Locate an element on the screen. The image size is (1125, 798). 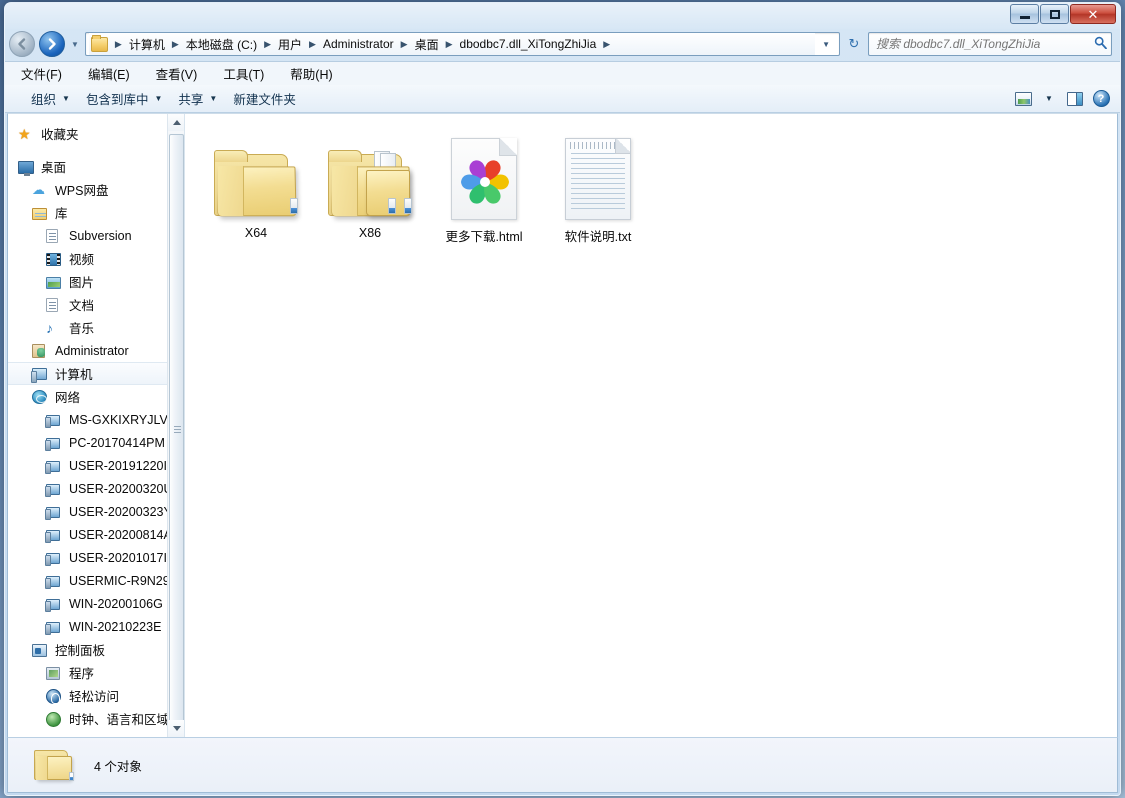
sidebar-item-label: PC-20170414PM is located at coordinates (117, 442).